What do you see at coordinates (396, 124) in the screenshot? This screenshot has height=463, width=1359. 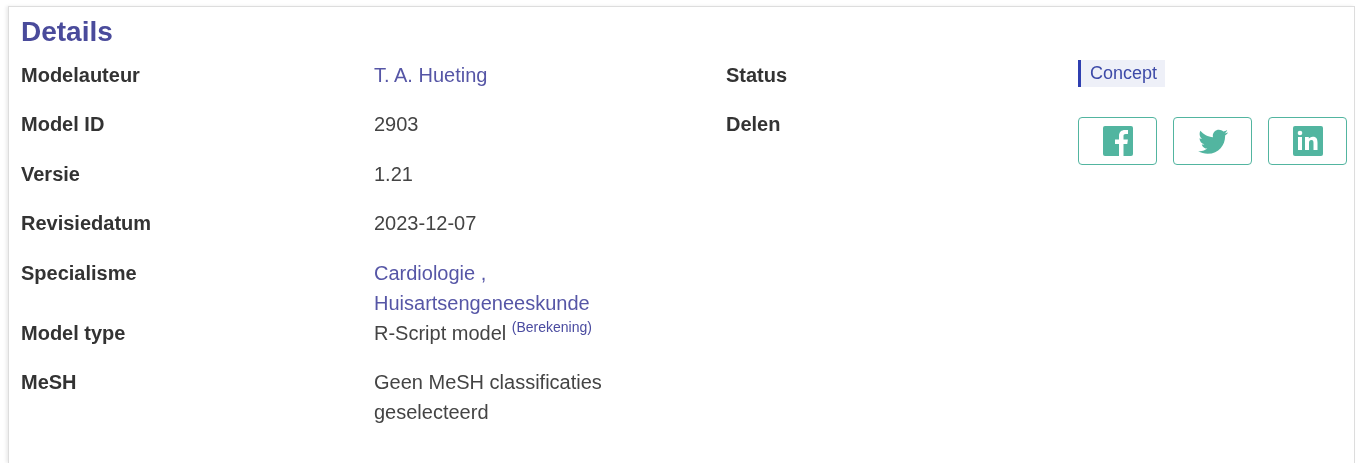 I see `field-value: 2903` at bounding box center [396, 124].